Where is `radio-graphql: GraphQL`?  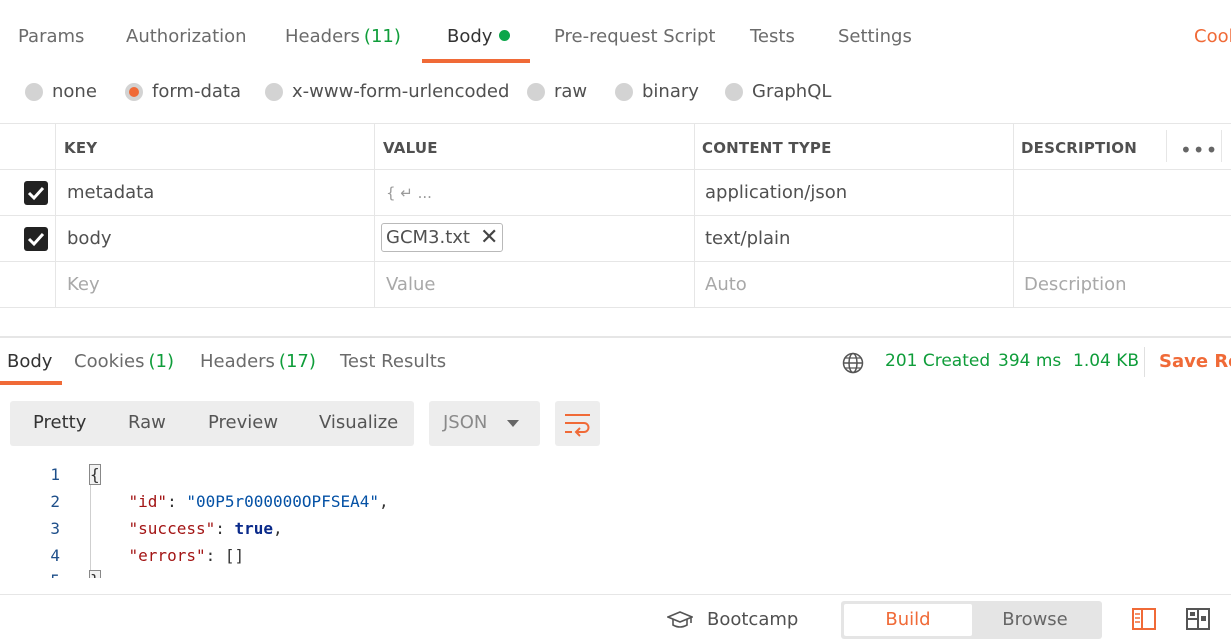
radio-graphql: GraphQL is located at coordinates (778, 91).